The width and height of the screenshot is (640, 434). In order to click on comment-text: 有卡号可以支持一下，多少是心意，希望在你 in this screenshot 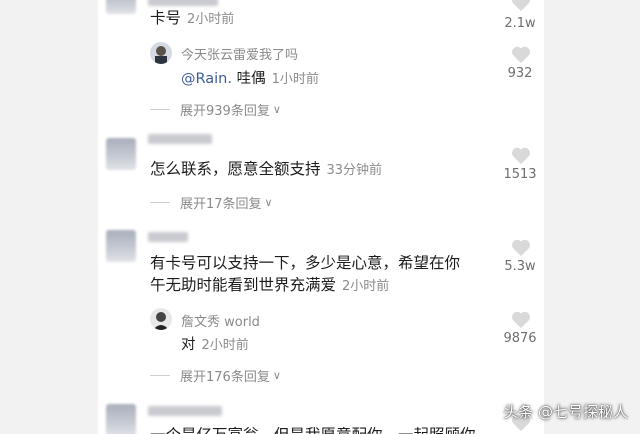, I will do `click(305, 263)`.